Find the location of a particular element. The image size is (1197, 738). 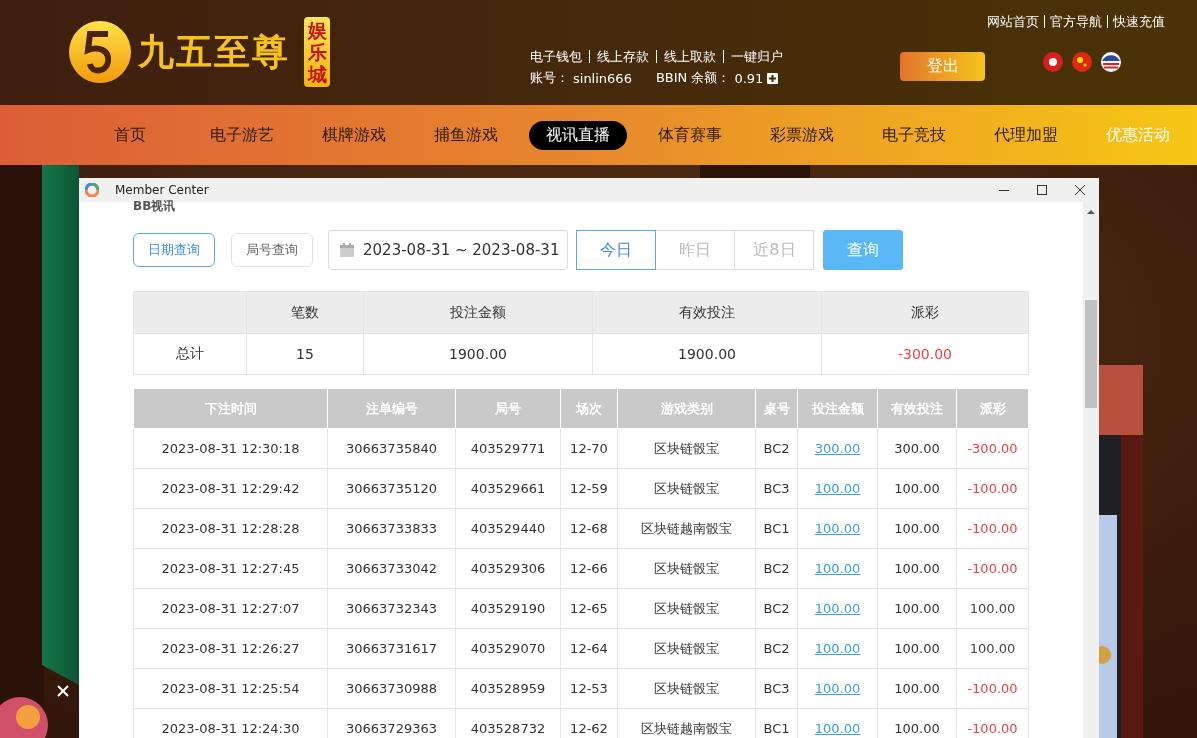

table-cell: 12-65 is located at coordinates (589, 608).